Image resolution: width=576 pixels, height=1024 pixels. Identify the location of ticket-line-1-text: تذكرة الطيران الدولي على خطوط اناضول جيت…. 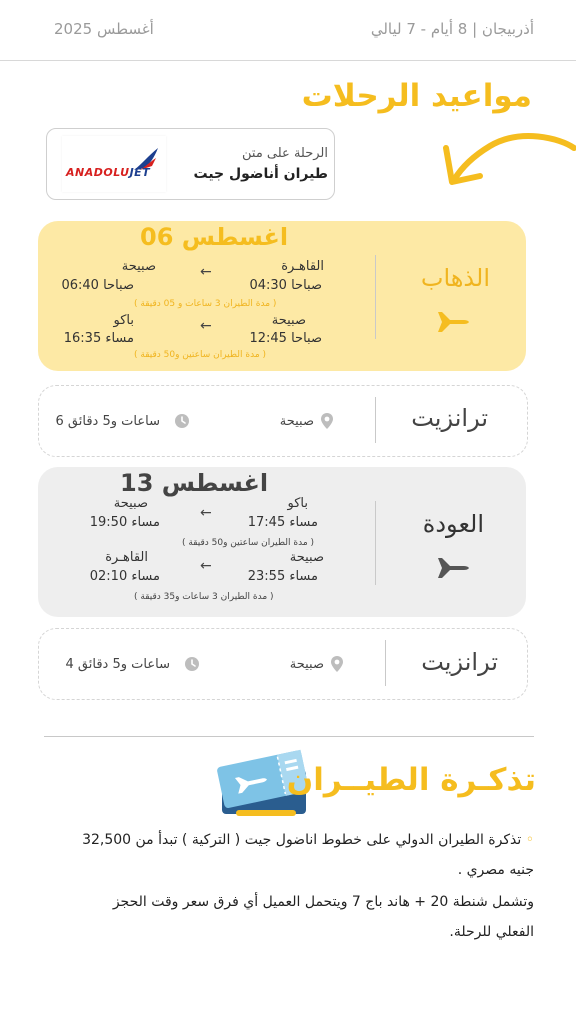
(302, 840).